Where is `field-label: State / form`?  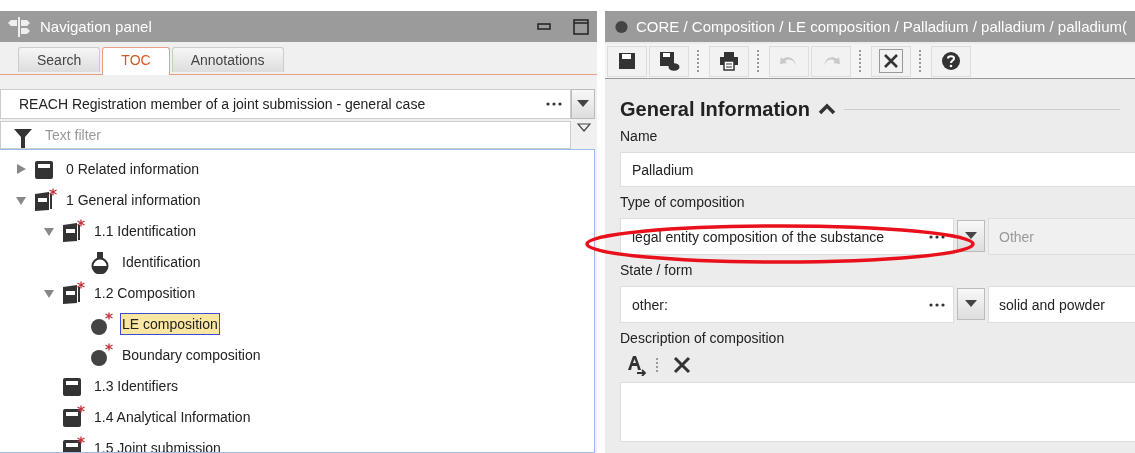 field-label: State / form is located at coordinates (656, 270).